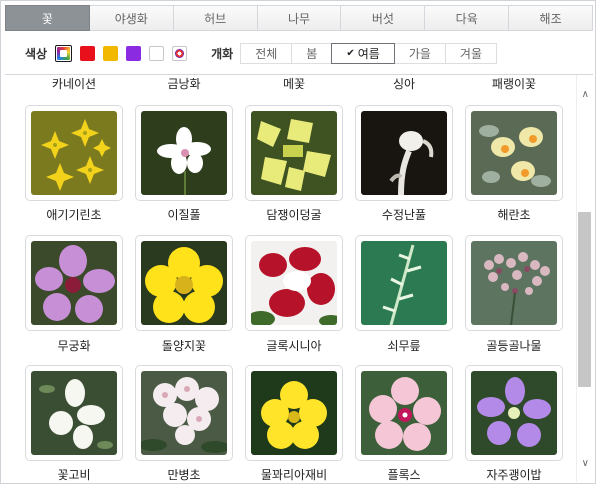 Image resolution: width=596 pixels, height=484 pixels. I want to click on flower-card-kkotgobi, so click(74, 413).